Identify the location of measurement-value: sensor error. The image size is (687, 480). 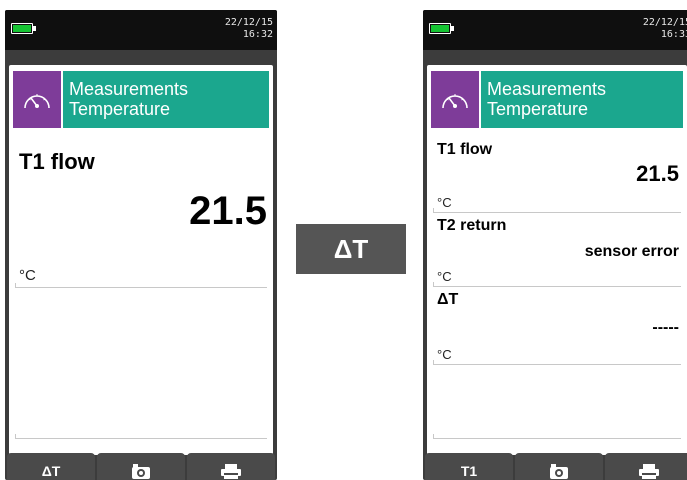
(631, 251).